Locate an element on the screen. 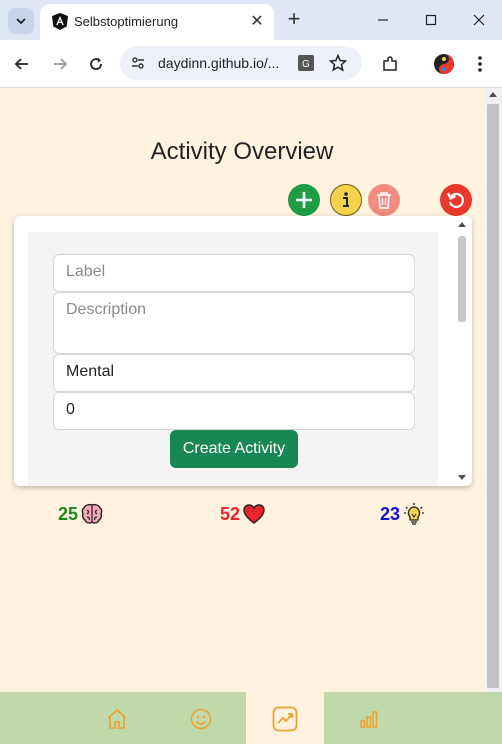 This screenshot has height=744, width=502. new-tab-button: + is located at coordinates (294, 20).